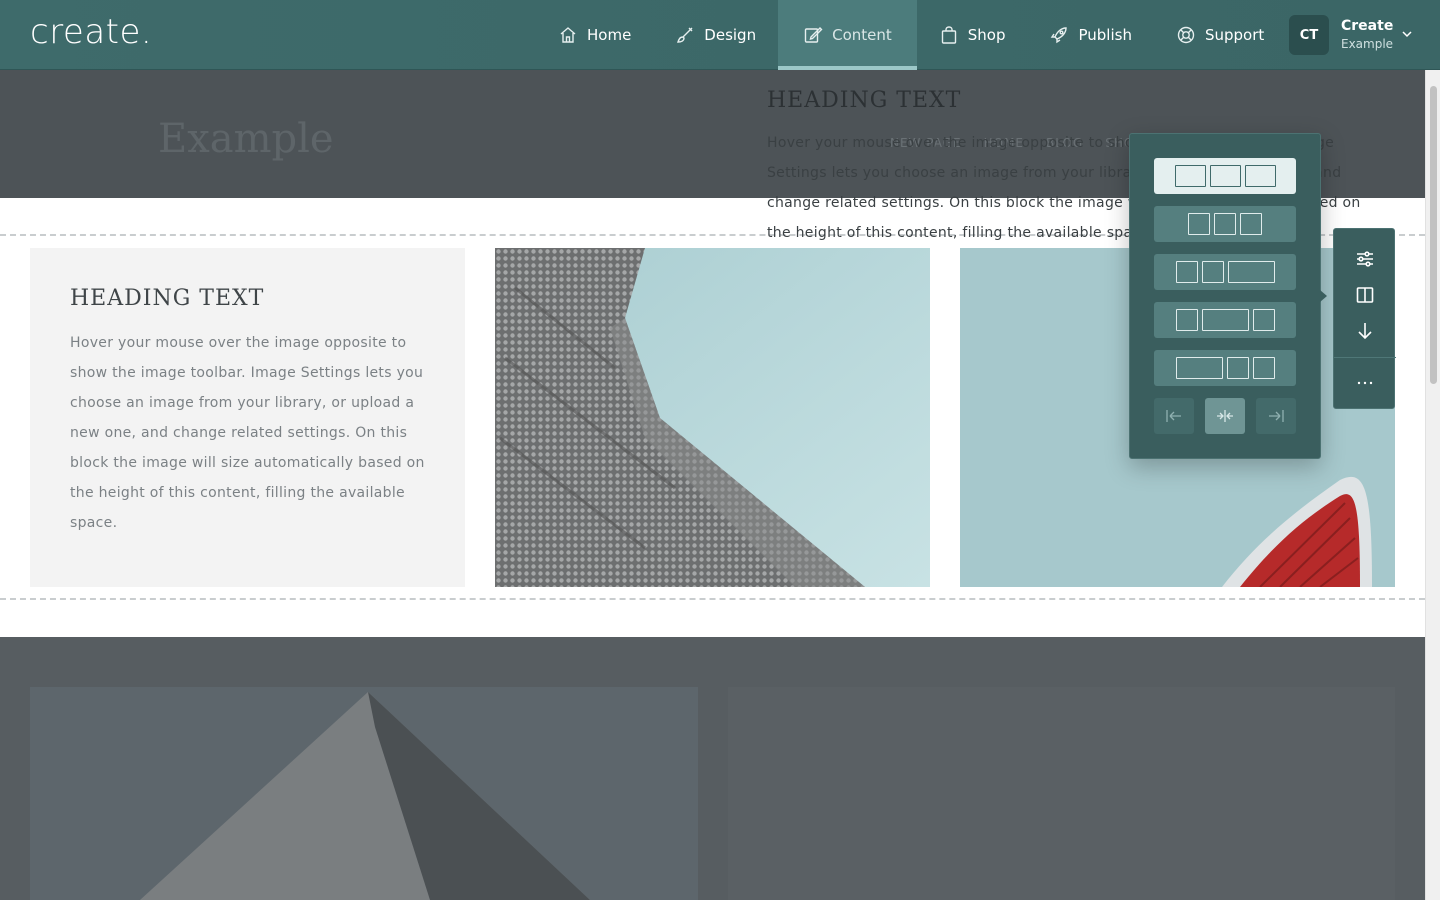 This screenshot has width=1440, height=900. I want to click on move-down-button, so click(1365, 331).